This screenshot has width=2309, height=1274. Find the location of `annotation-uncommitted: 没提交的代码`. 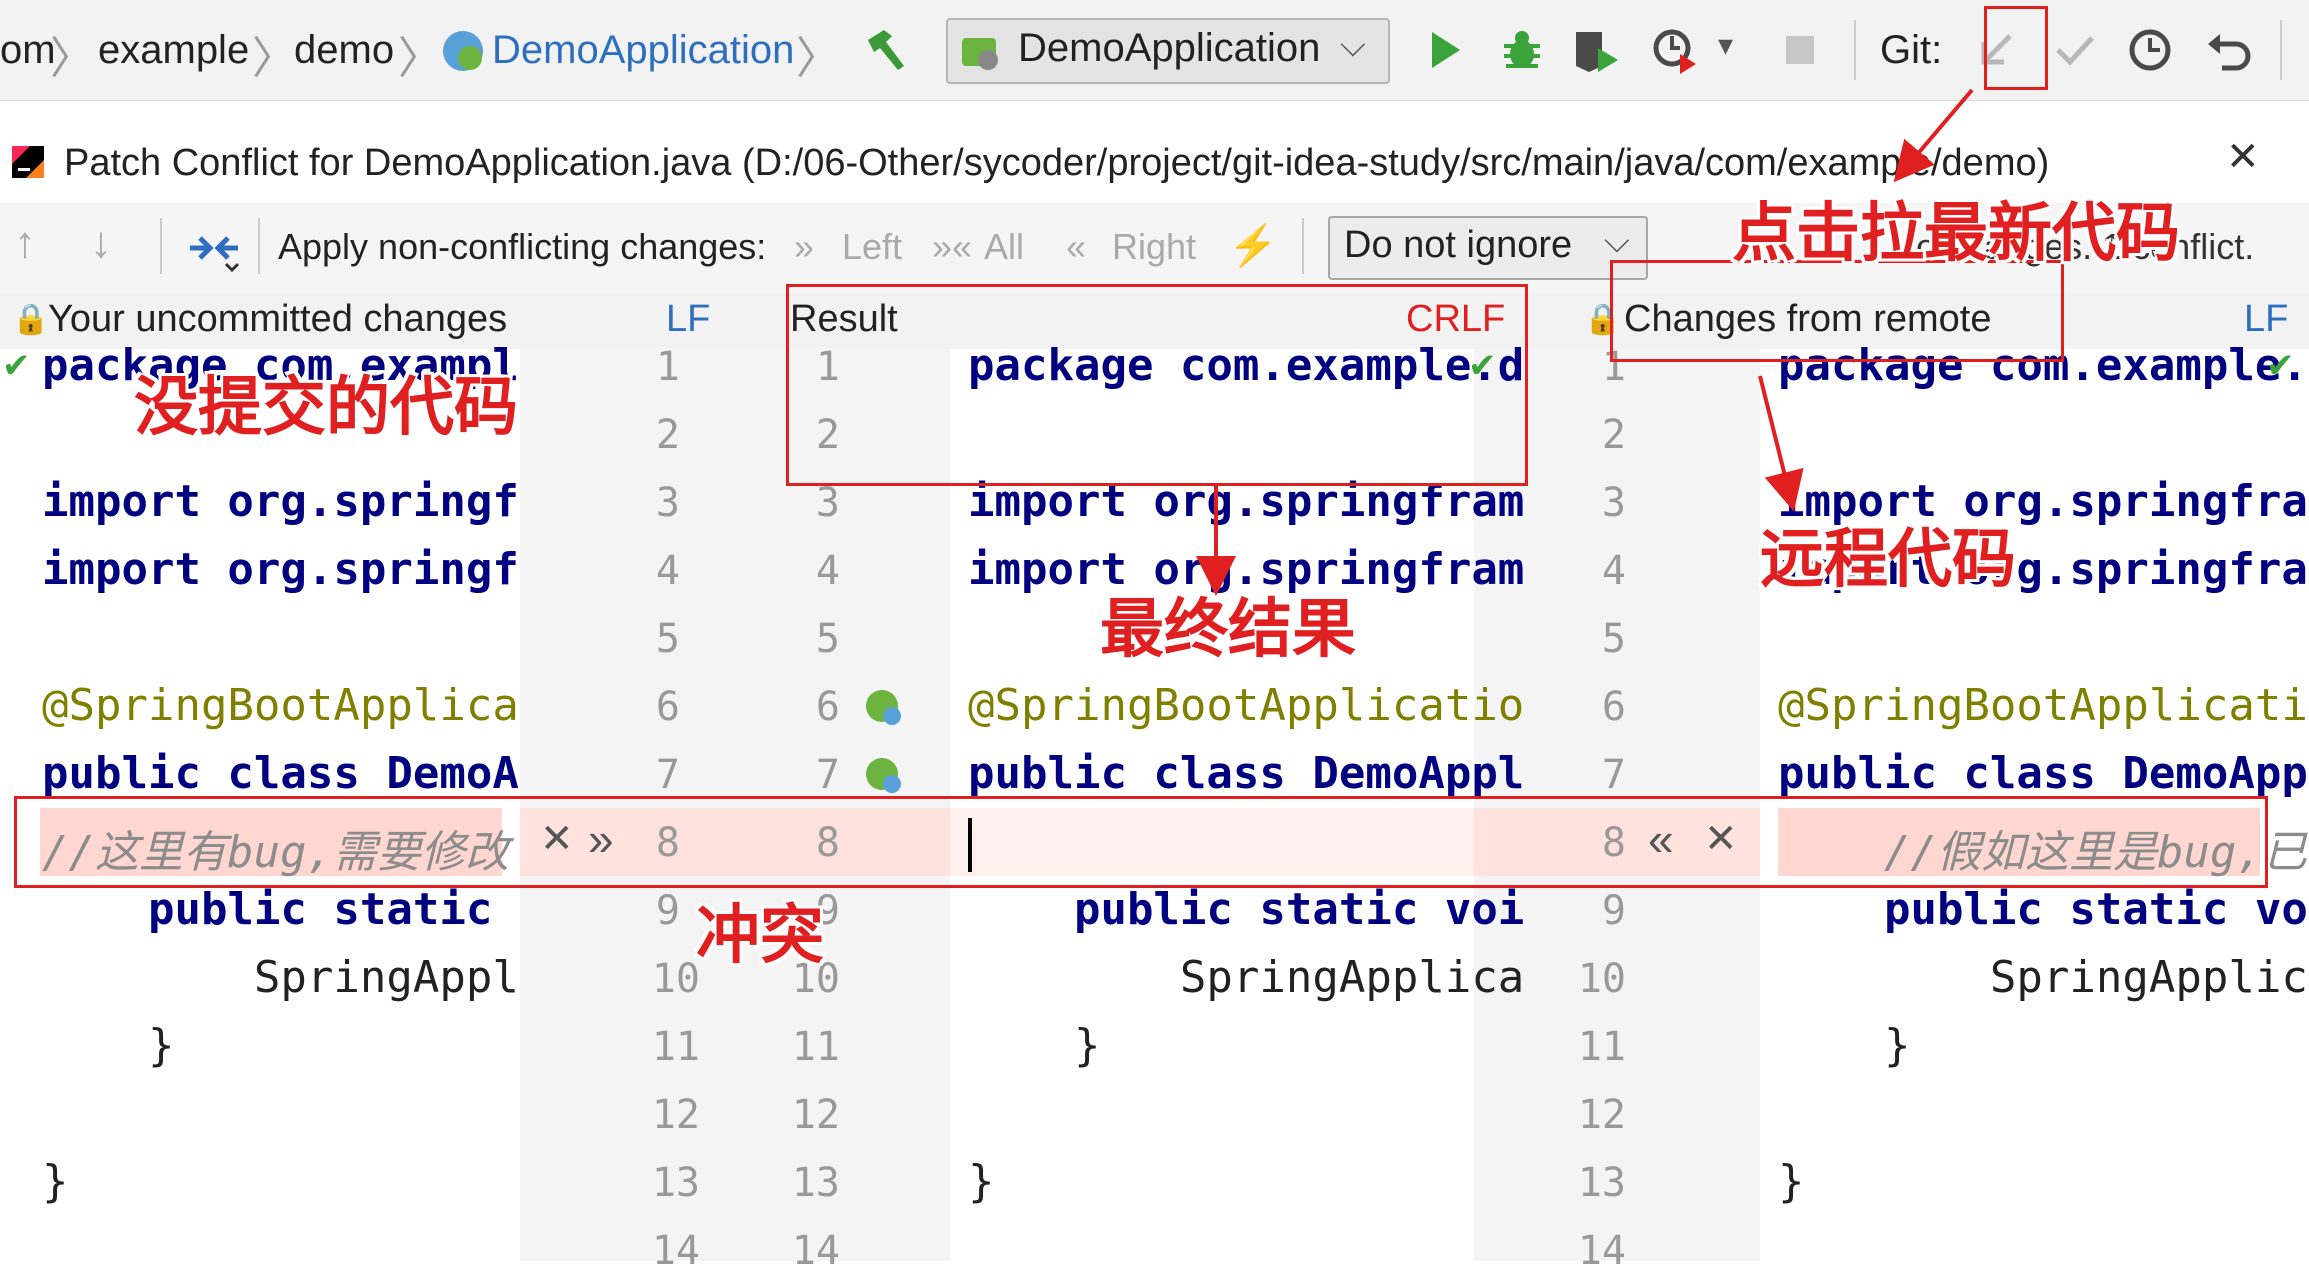

annotation-uncommitted: 没提交的代码 is located at coordinates (326, 407).